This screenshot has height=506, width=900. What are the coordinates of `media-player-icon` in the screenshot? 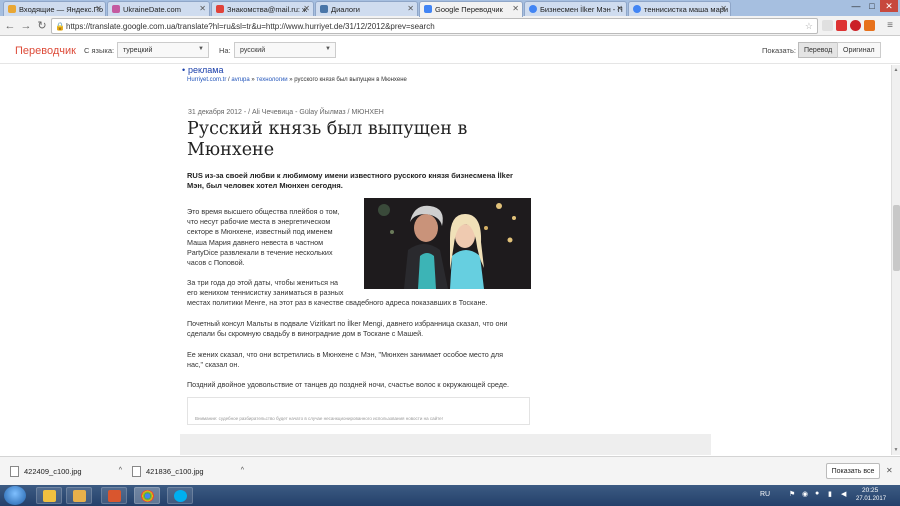 It's located at (114, 496).